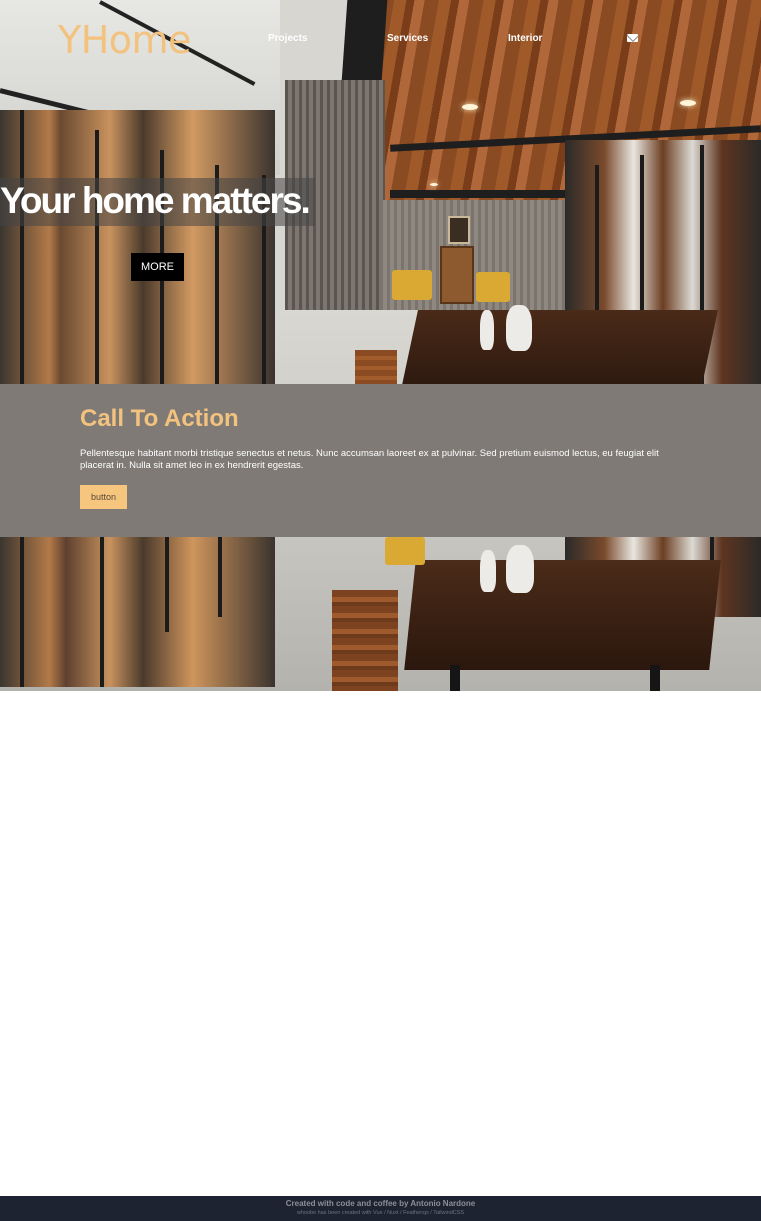 This screenshot has width=761, height=1221. I want to click on logo: YHome, so click(124, 40).